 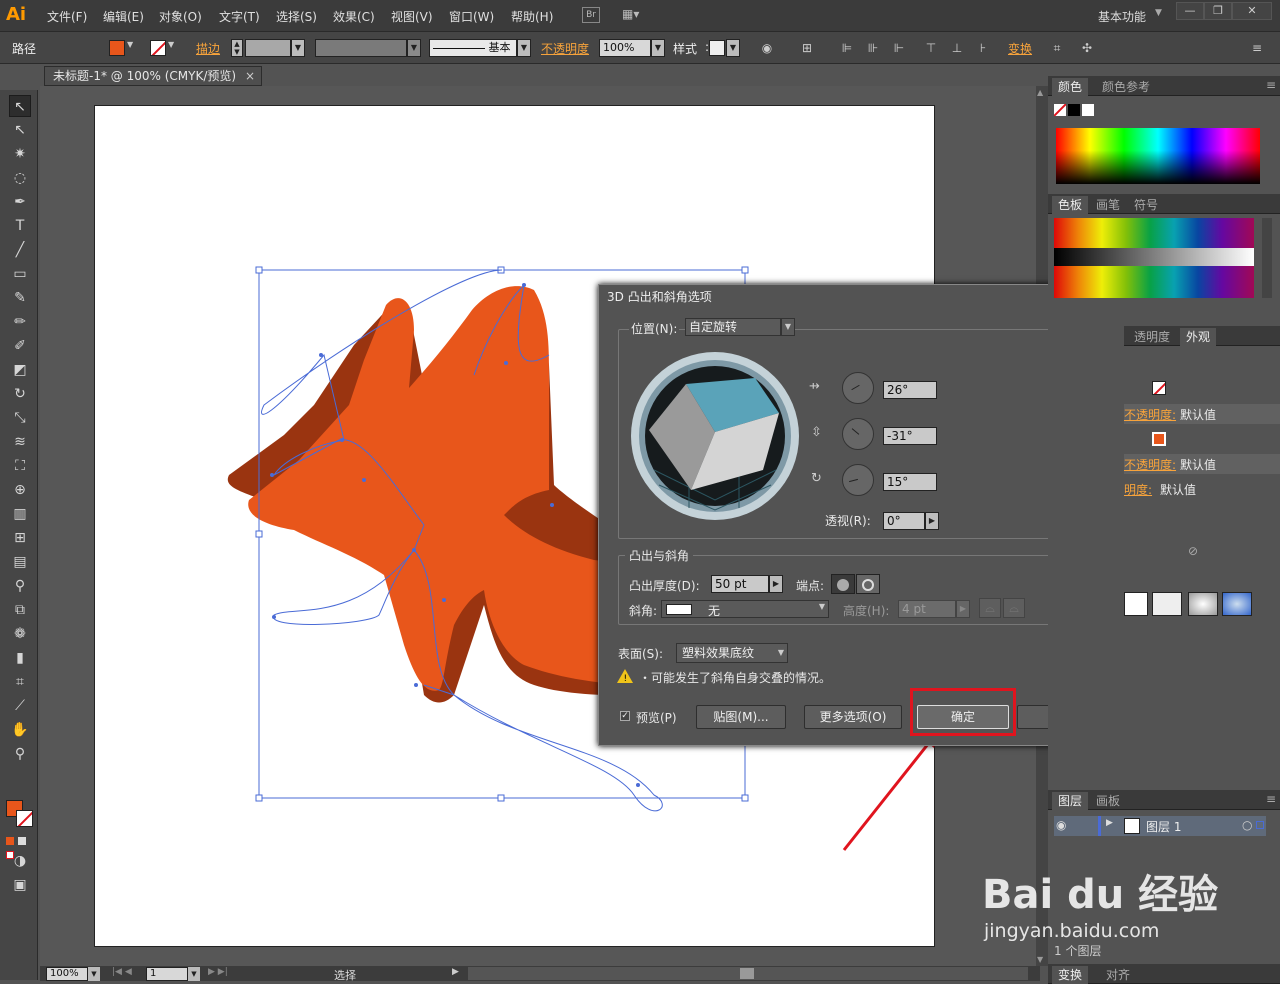 What do you see at coordinates (361, 48) in the screenshot?
I see `variable-width-dropdown` at bounding box center [361, 48].